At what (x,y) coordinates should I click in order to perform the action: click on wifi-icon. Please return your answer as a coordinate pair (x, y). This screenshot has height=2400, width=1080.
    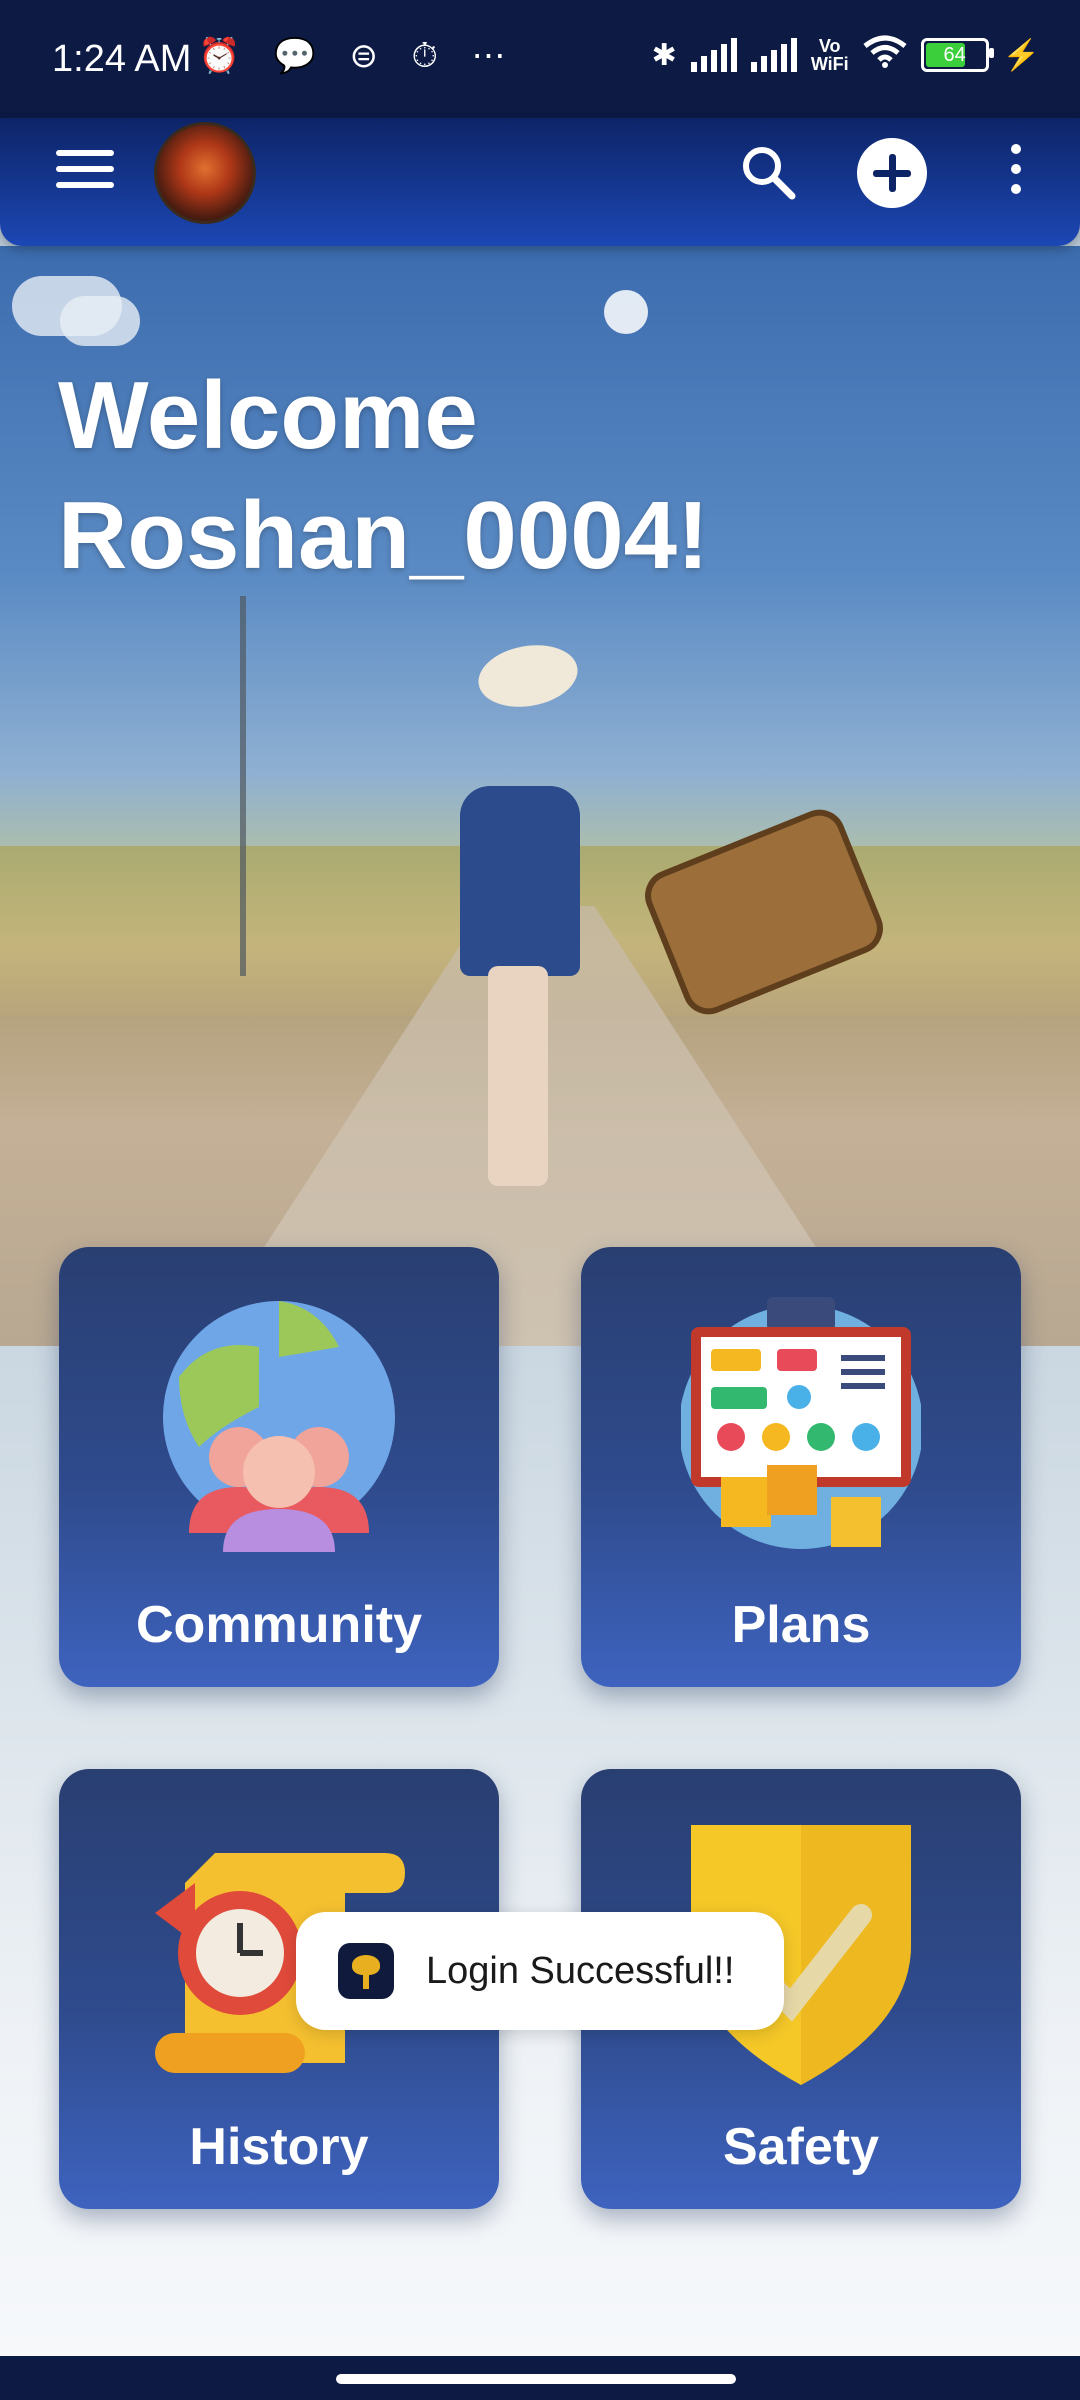
    Looking at the image, I should click on (885, 55).